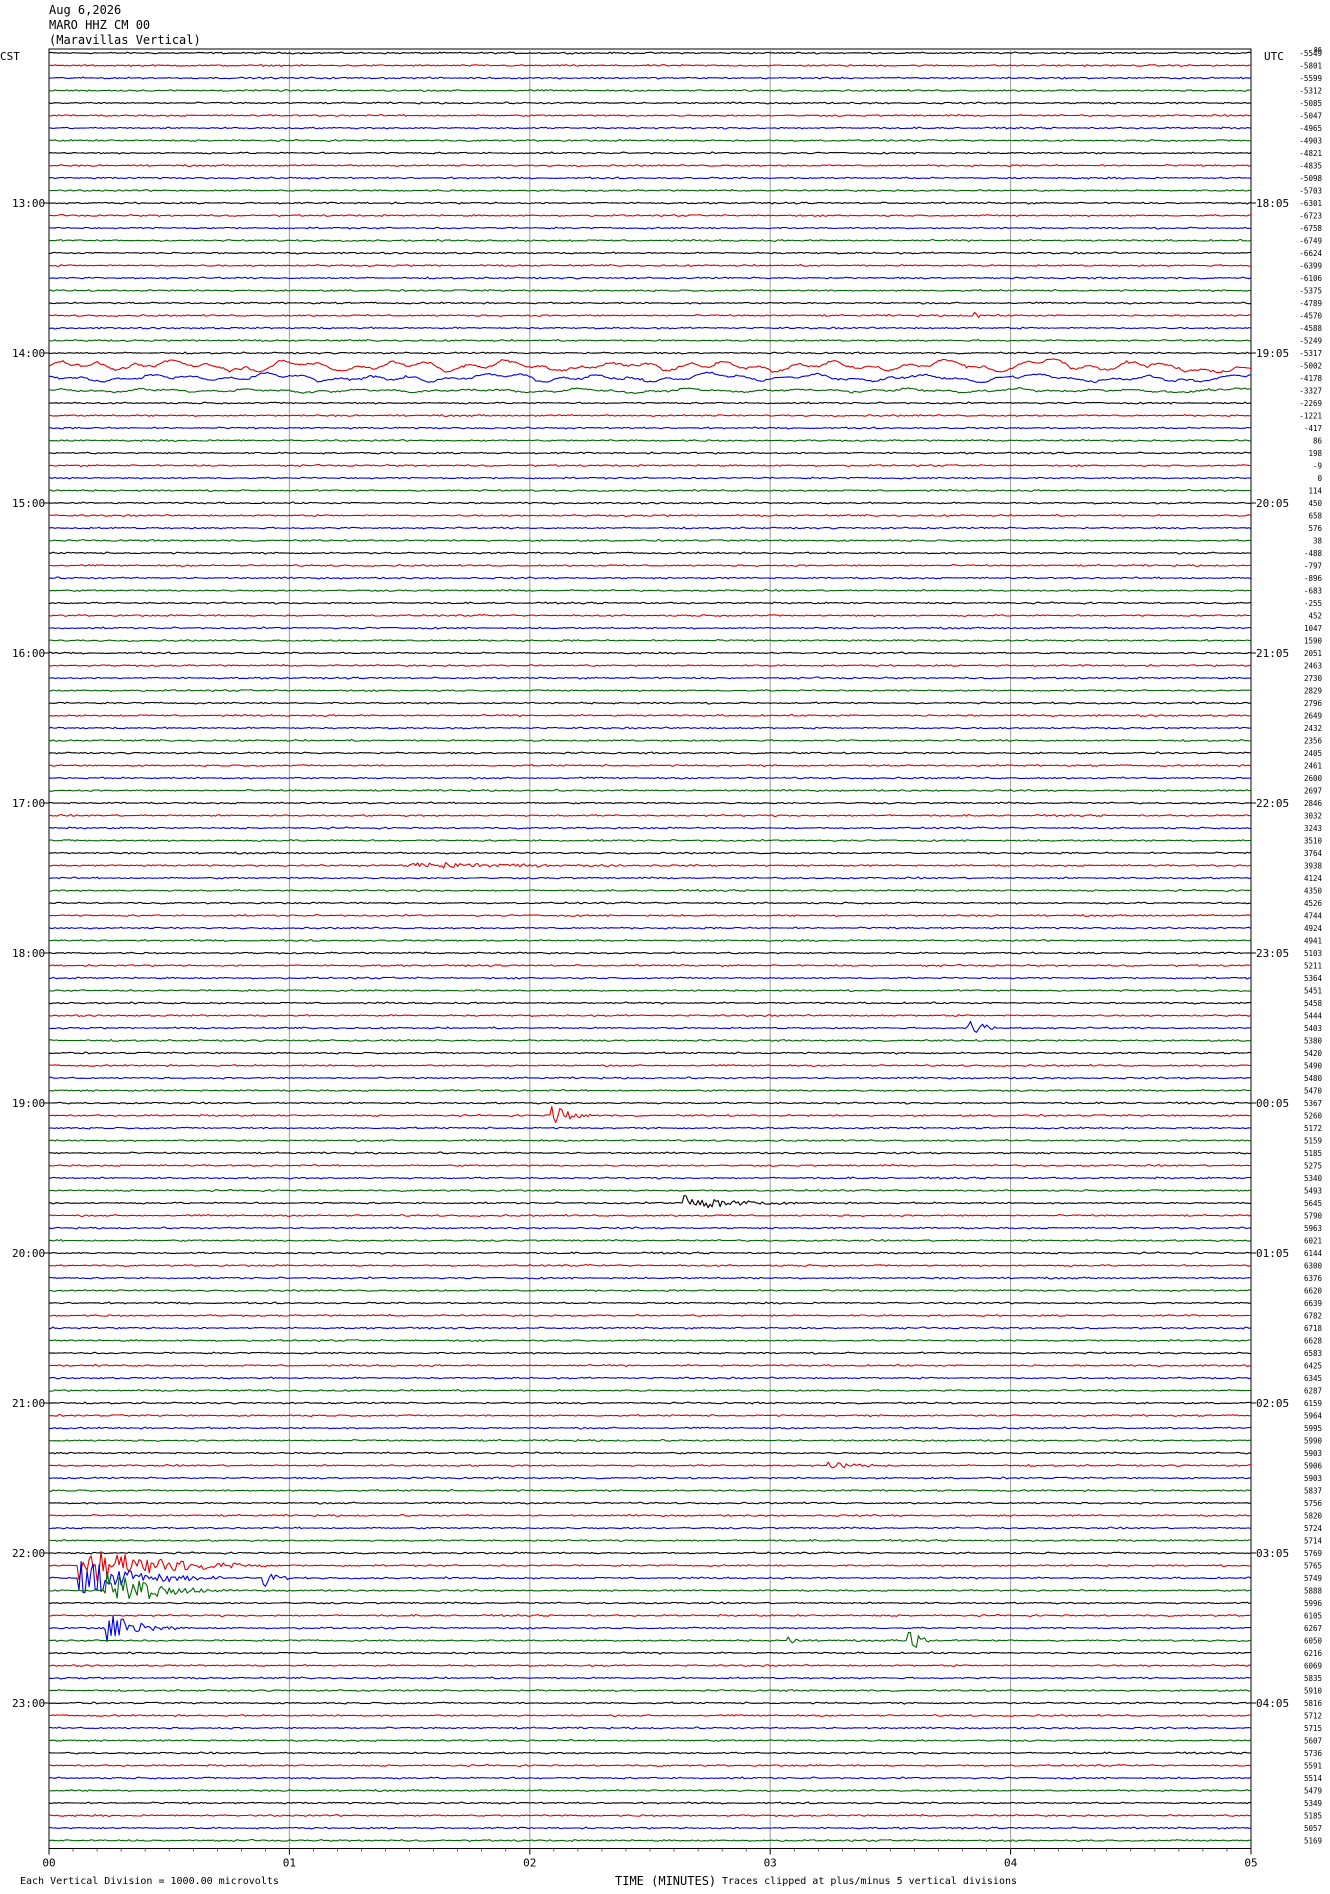 The width and height of the screenshot is (1330, 1894). Describe the element at coordinates (1313, 1228) in the screenshot. I see `row-offset-label: 5963` at that location.